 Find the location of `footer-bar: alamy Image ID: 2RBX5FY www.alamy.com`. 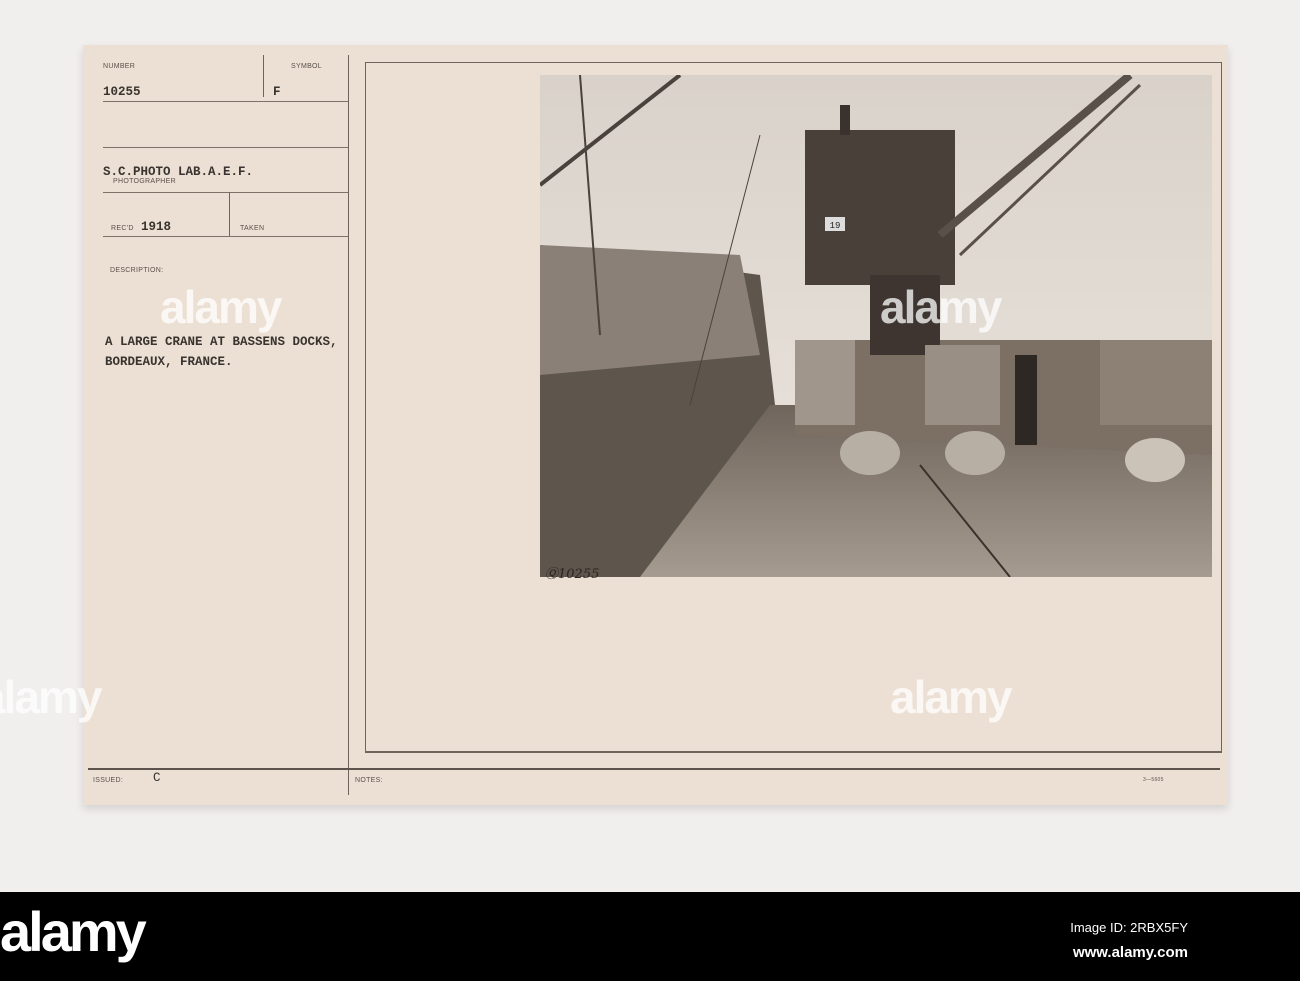

footer-bar: alamy Image ID: 2RBX5FY www.alamy.com is located at coordinates (650, 936).